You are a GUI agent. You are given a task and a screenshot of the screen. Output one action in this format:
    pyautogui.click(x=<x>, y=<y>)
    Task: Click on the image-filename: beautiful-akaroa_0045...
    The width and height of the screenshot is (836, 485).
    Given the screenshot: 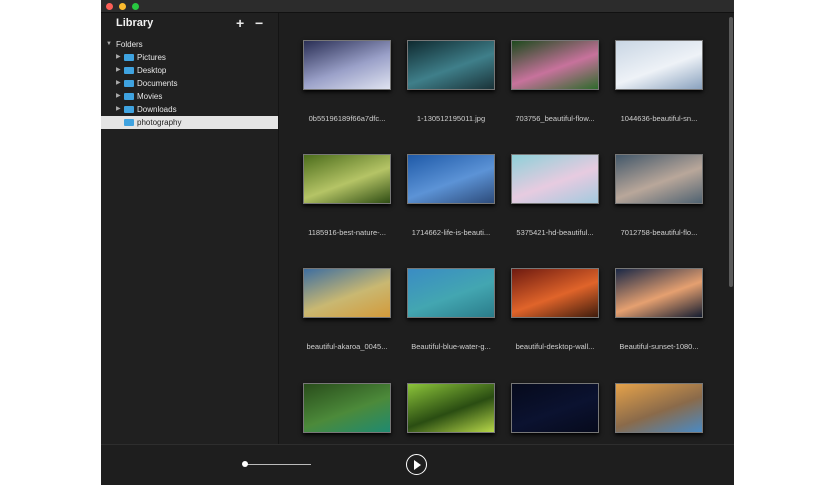 What is the action you would take?
    pyautogui.click(x=347, y=346)
    